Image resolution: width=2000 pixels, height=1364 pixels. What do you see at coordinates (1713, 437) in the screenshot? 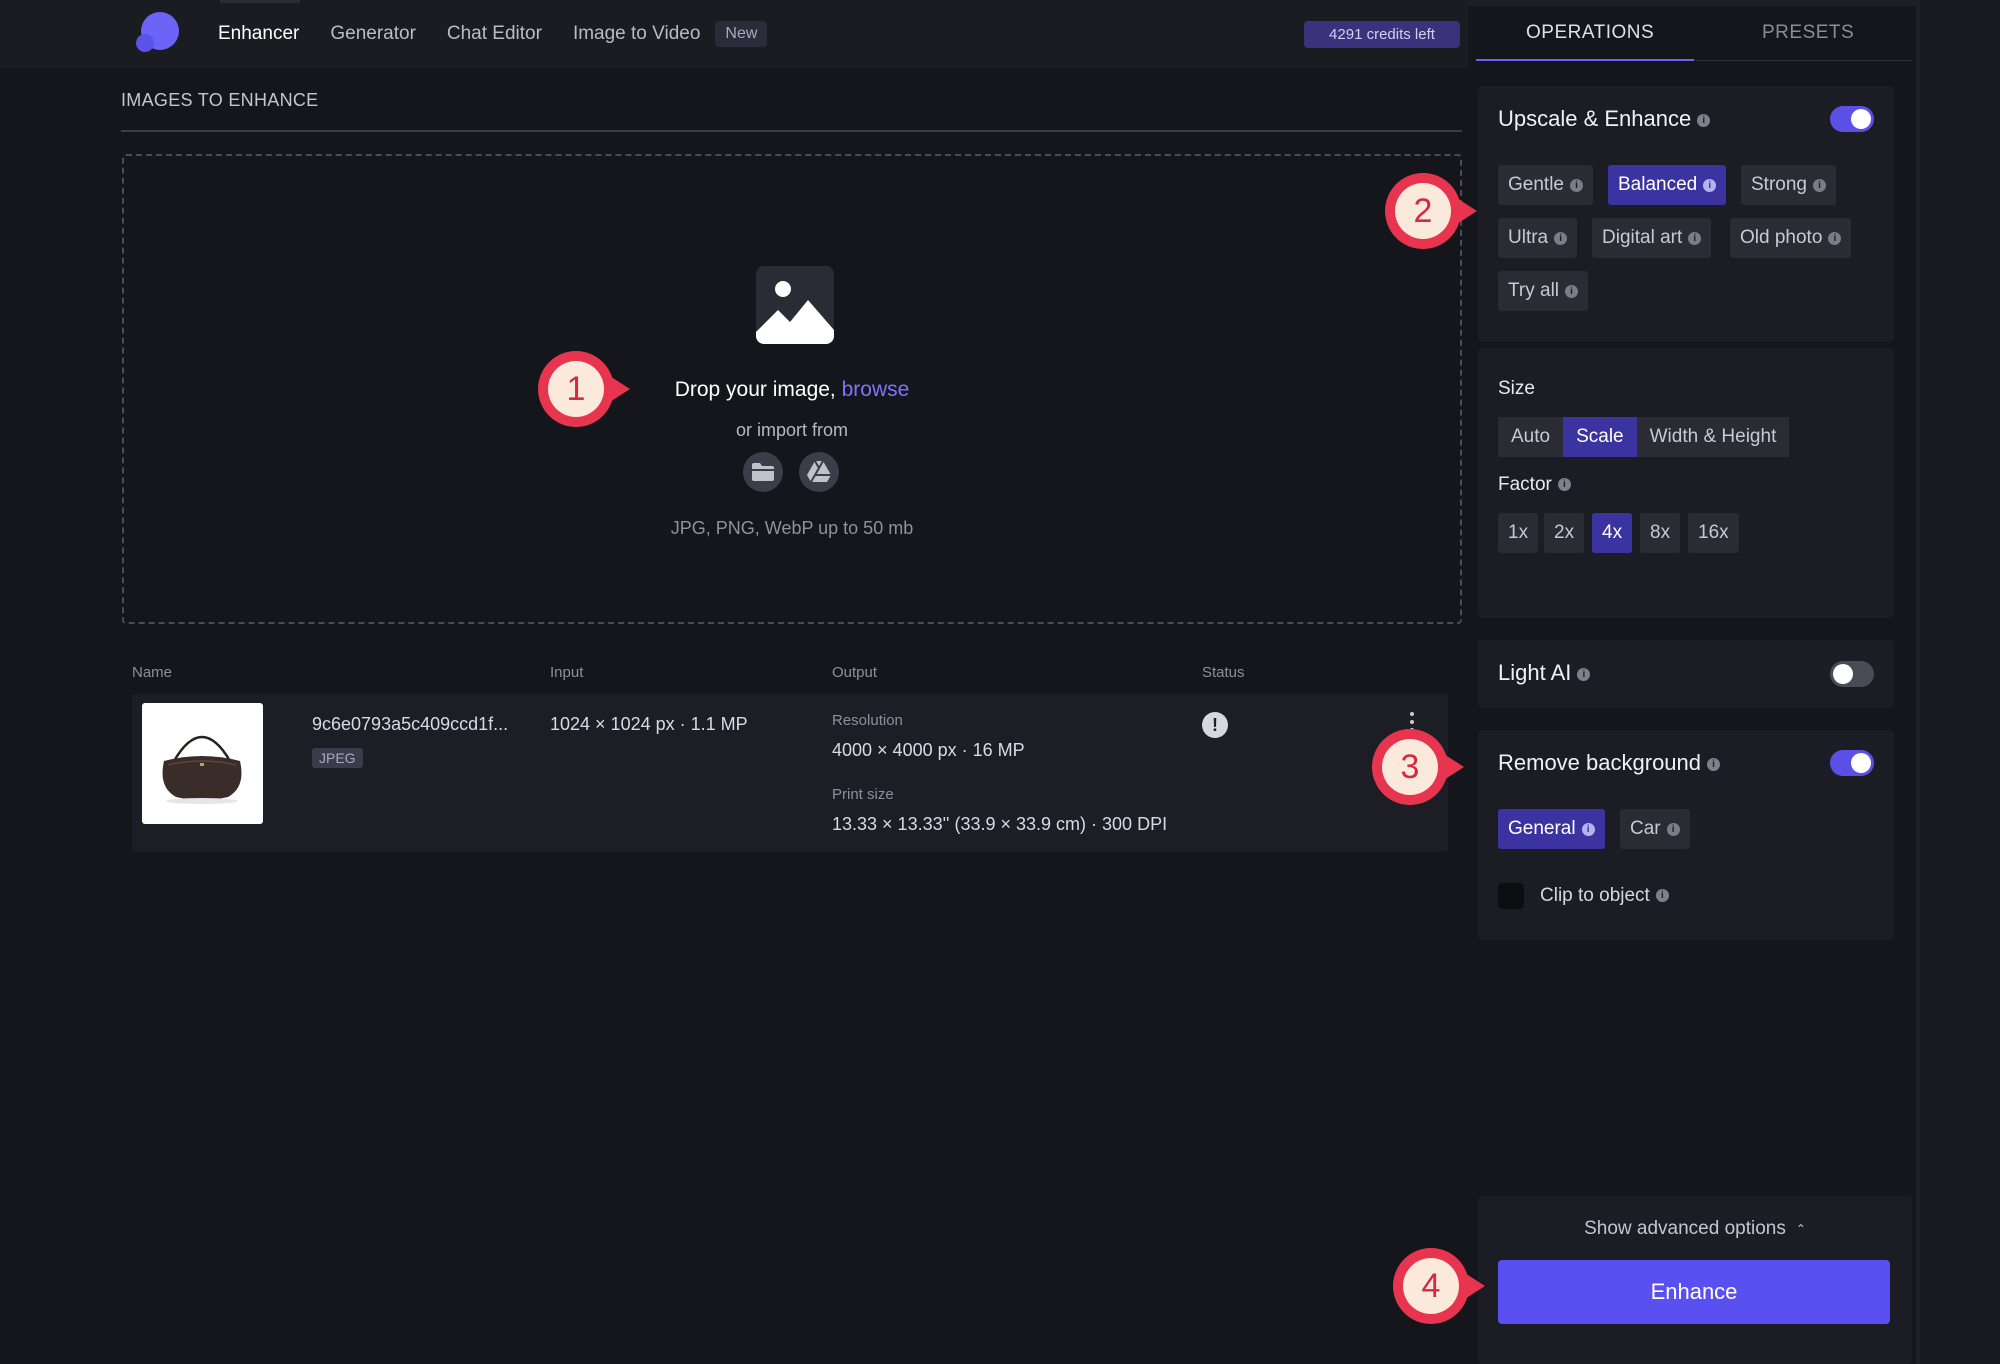
I see `size-width-height: Width & Height` at bounding box center [1713, 437].